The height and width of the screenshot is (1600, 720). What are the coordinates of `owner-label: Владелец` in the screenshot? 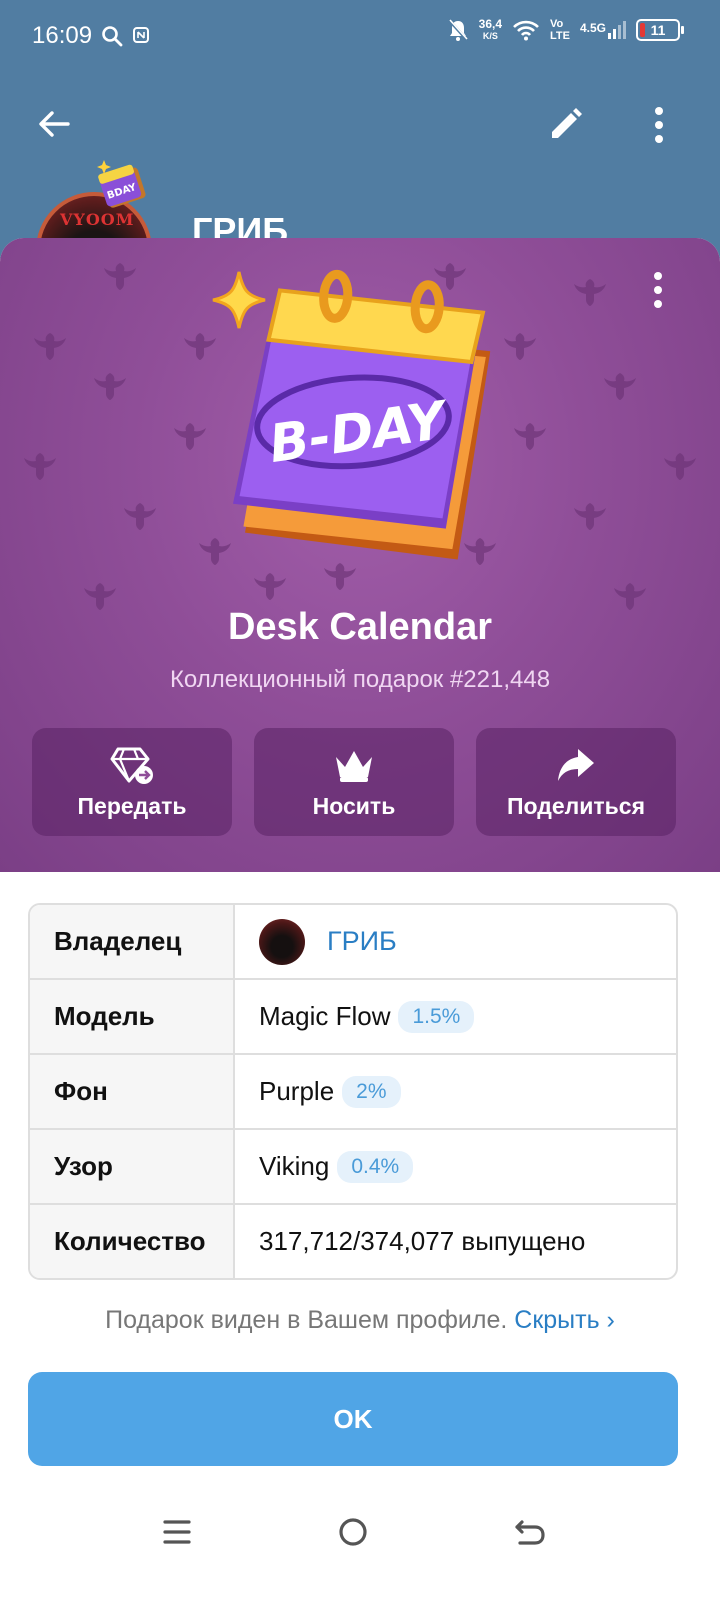 It's located at (132, 941).